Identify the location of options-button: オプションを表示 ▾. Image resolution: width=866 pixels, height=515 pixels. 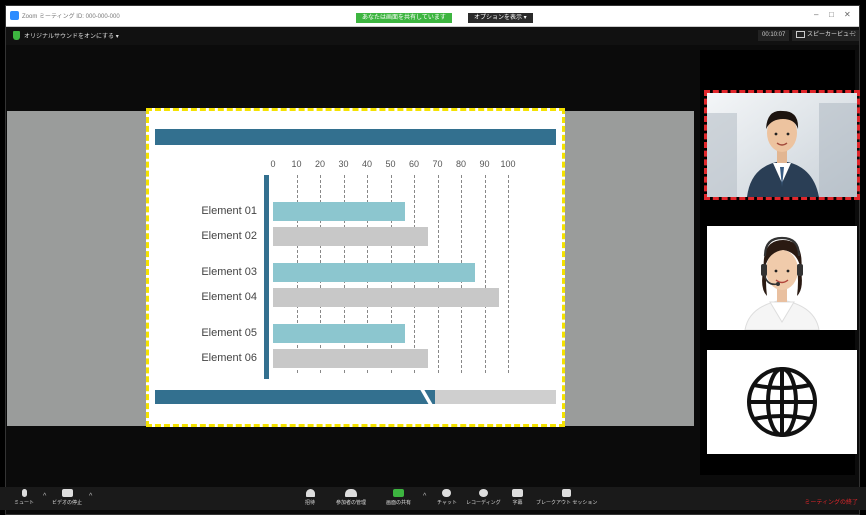
(500, 18).